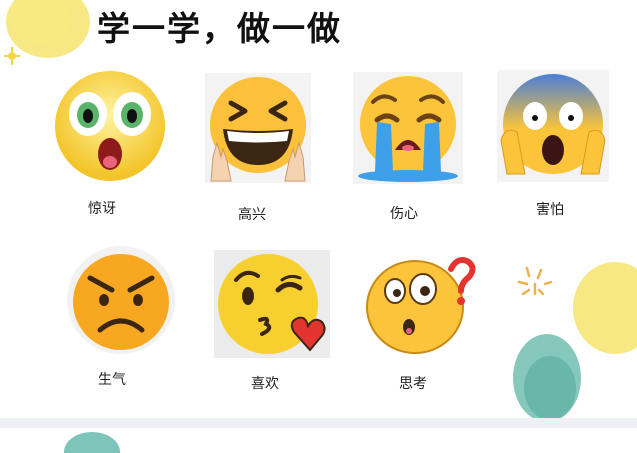  What do you see at coordinates (421, 305) in the screenshot?
I see `thinking-face-icon` at bounding box center [421, 305].